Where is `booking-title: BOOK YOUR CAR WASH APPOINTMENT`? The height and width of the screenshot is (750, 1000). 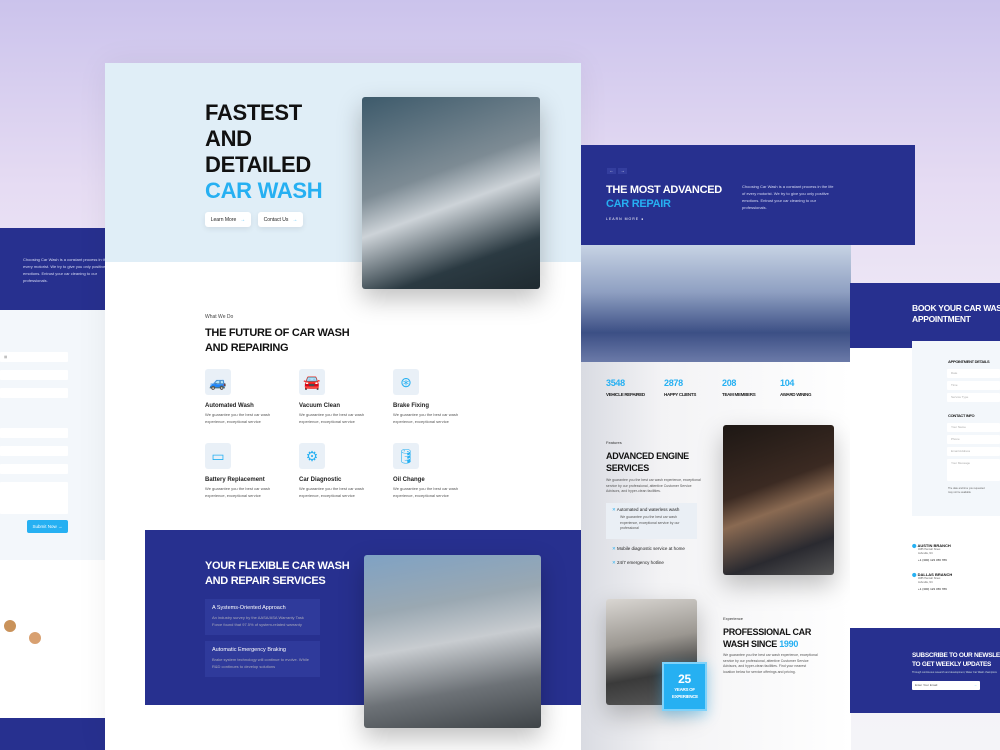
booking-title: BOOK YOUR CAR WASH APPOINTMENT is located at coordinates (956, 314).